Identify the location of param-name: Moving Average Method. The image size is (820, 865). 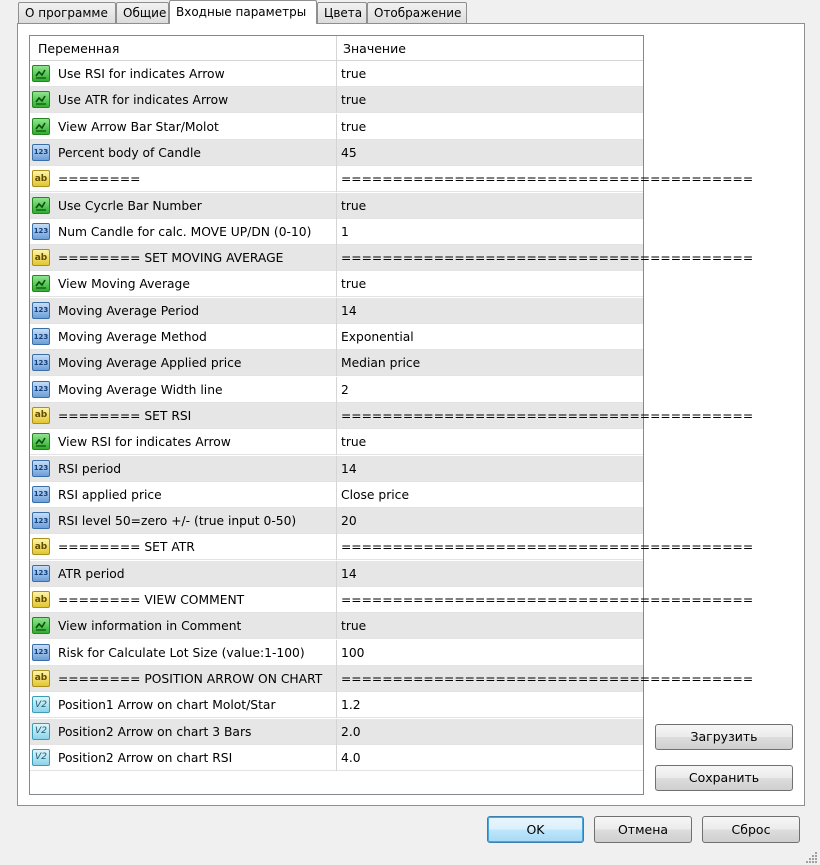
(132, 337).